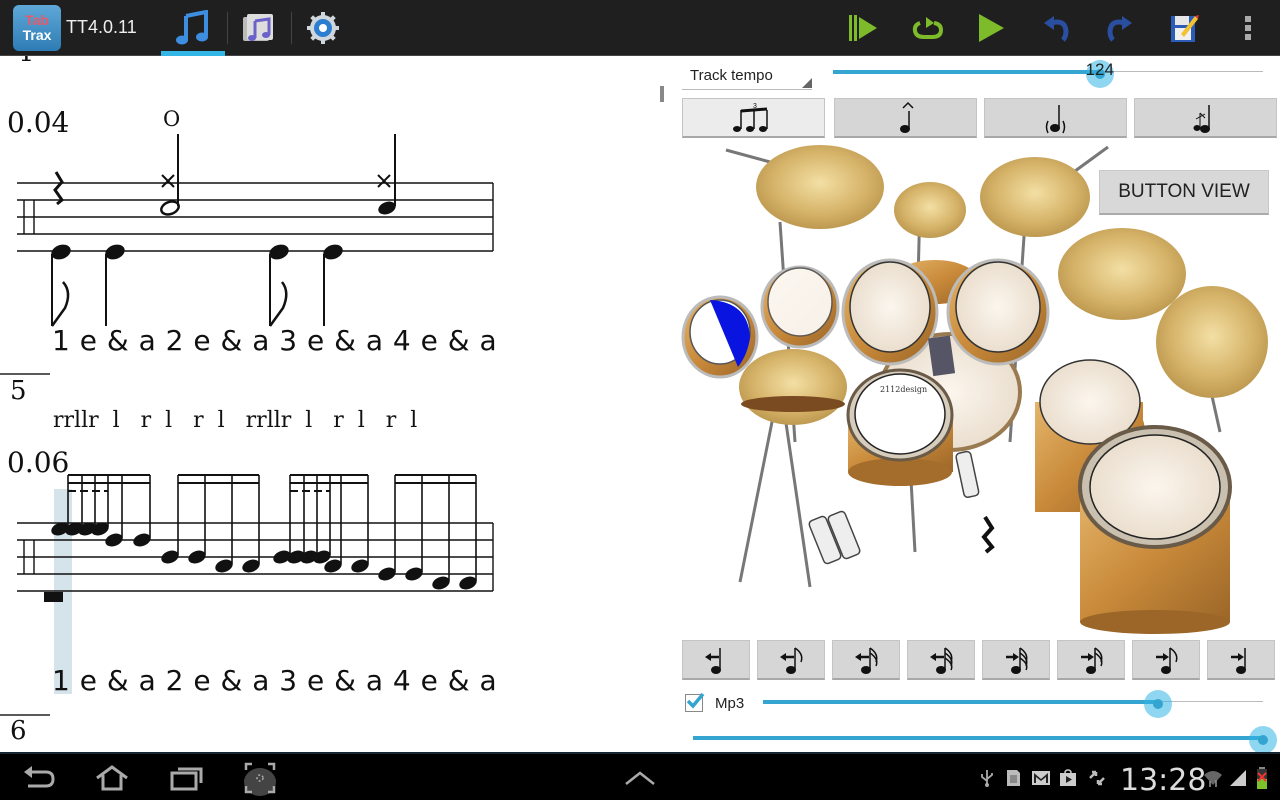 This screenshot has width=1280, height=800. I want to click on logo-text-top: Tab, so click(37, 20).